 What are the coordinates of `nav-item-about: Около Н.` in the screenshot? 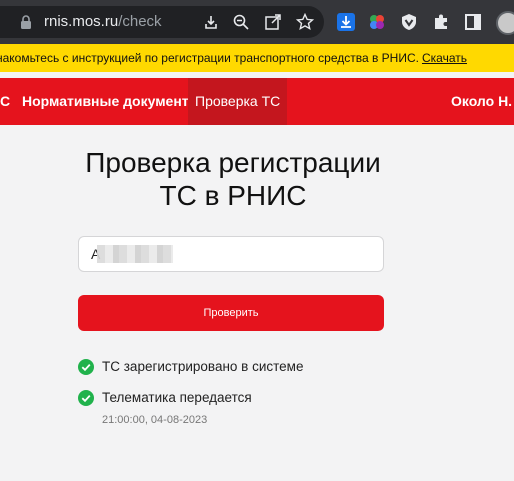 It's located at (481, 101).